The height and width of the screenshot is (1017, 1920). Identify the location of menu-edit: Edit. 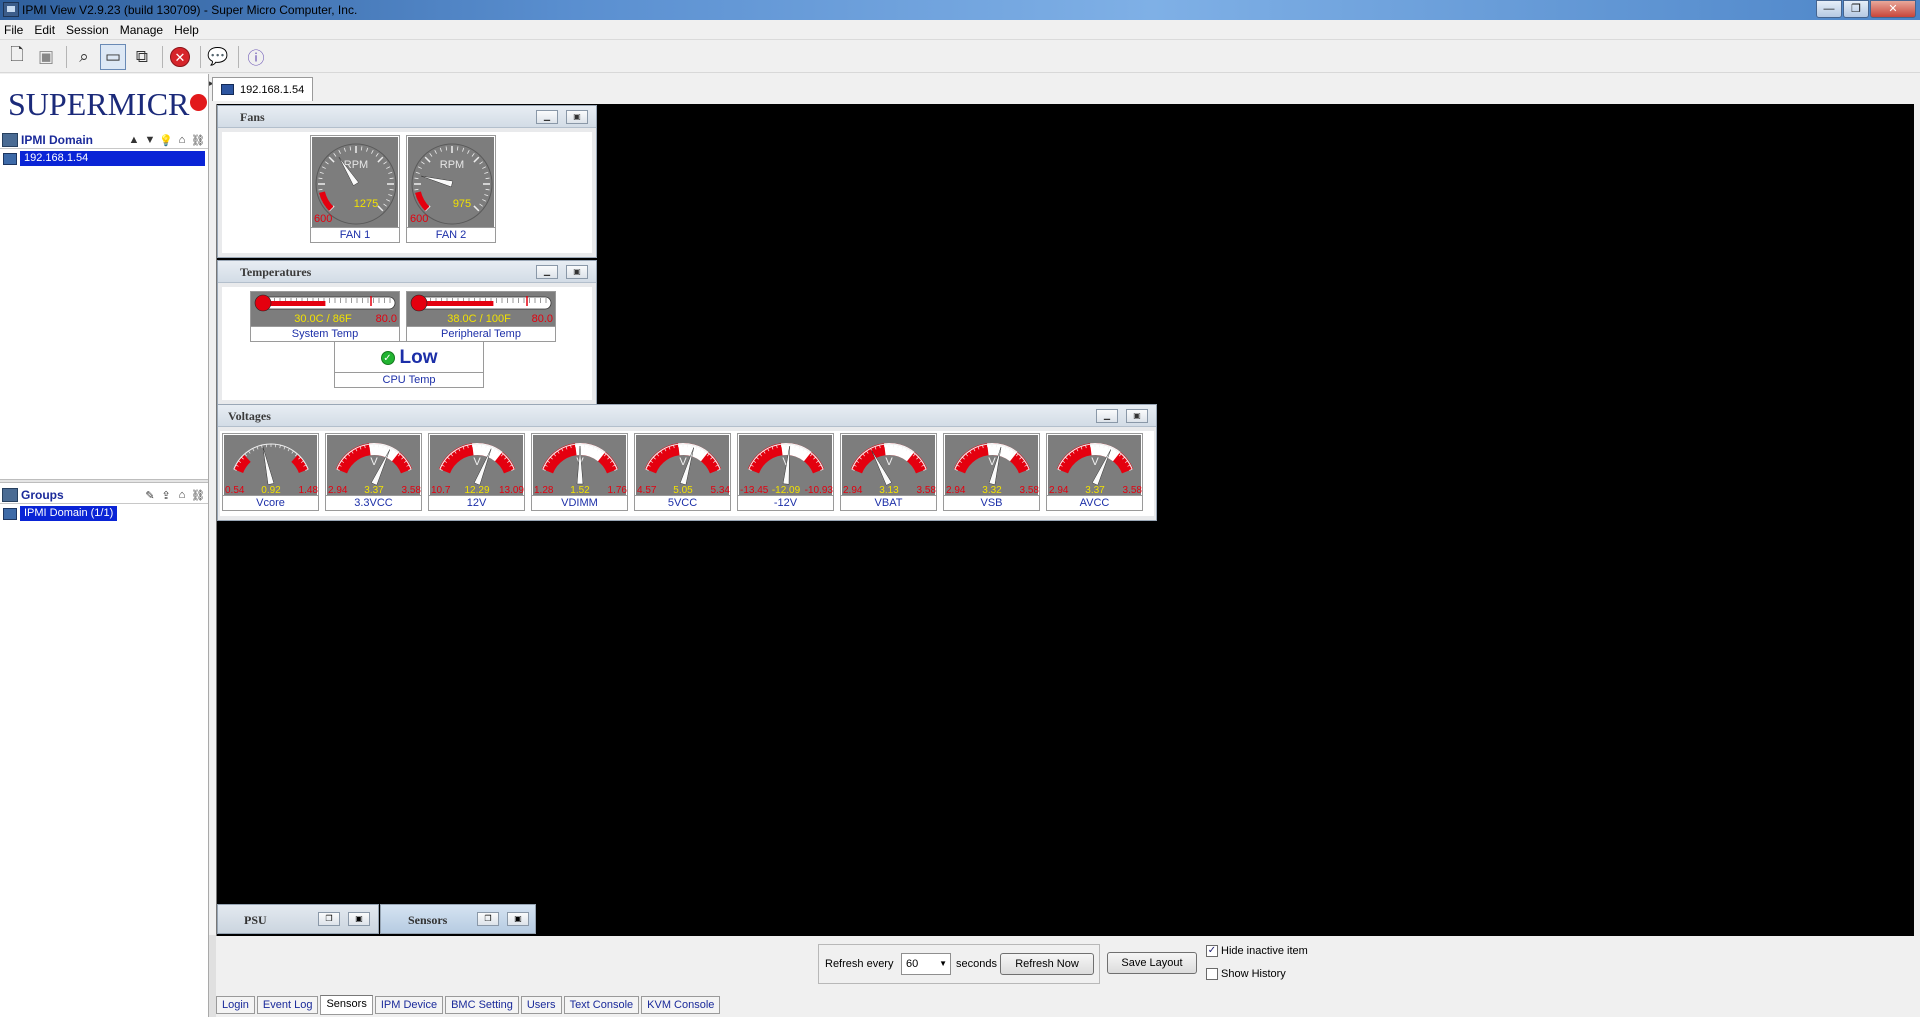
(44, 30).